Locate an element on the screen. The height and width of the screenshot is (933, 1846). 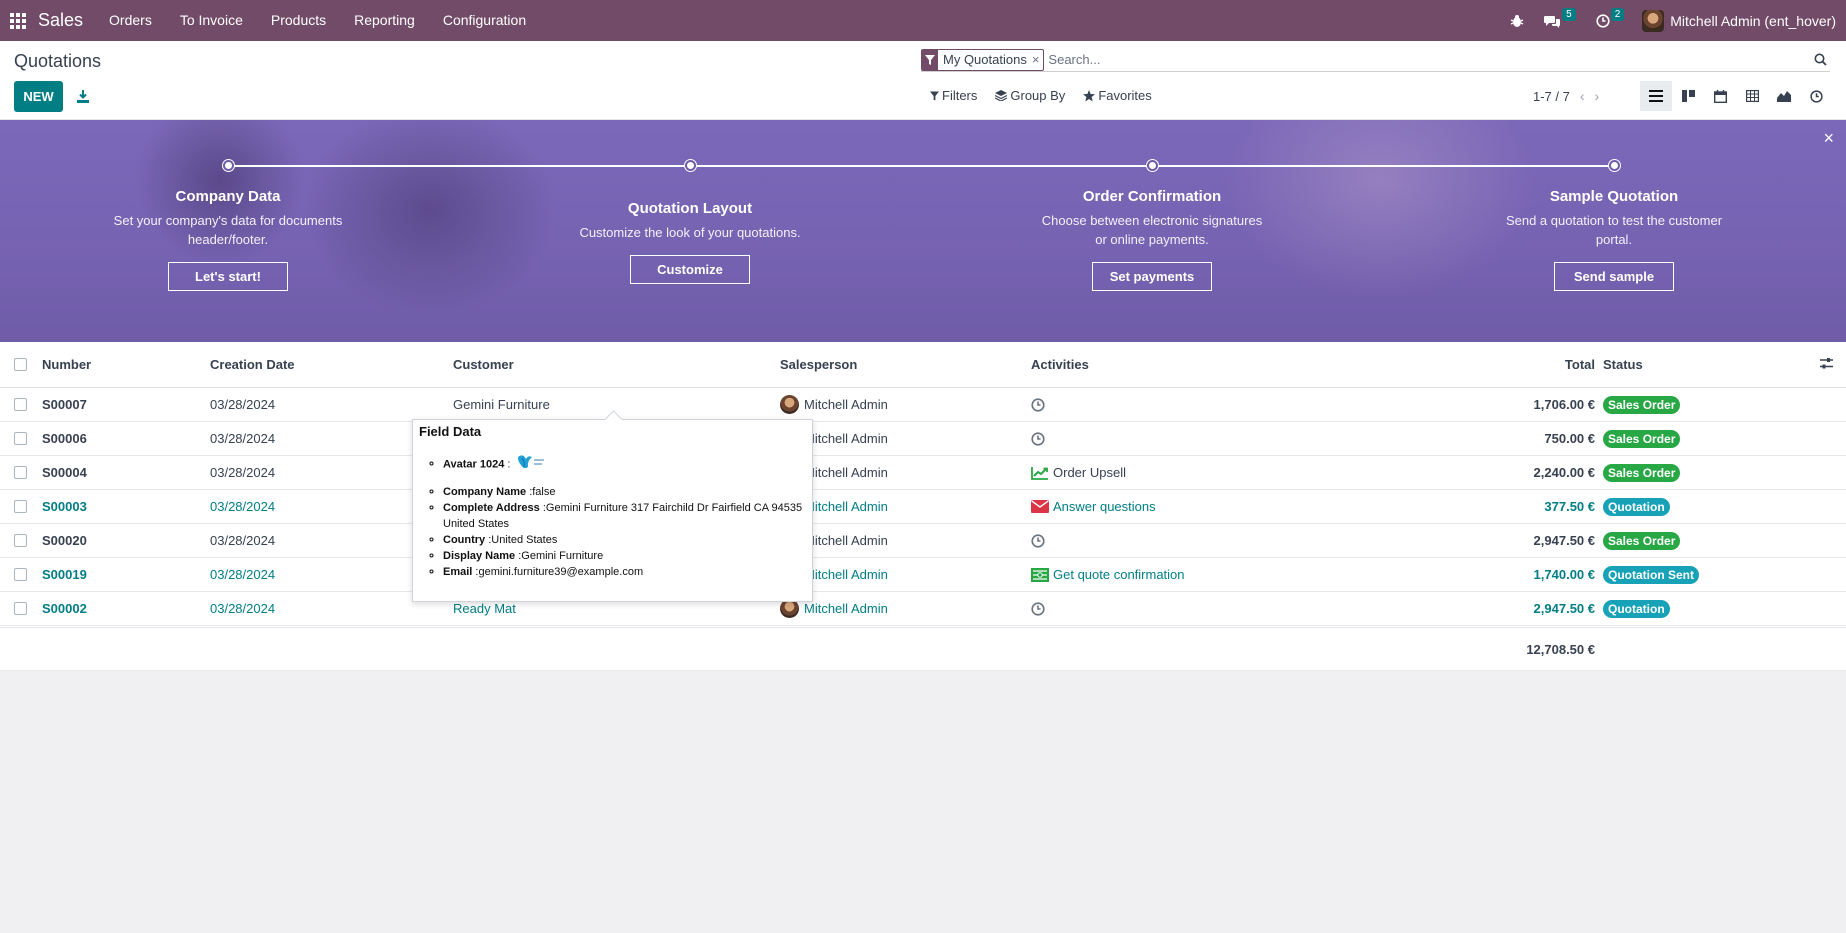
debug-bug-icon is located at coordinates (1517, 20).